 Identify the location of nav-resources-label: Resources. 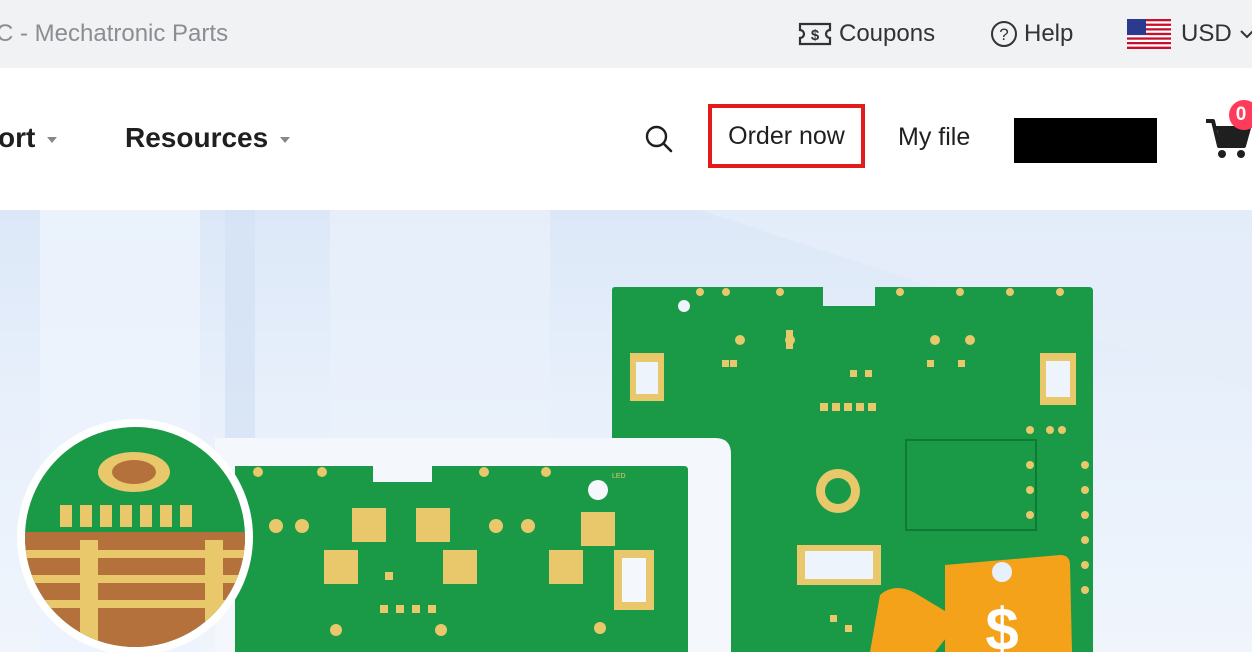
(197, 137).